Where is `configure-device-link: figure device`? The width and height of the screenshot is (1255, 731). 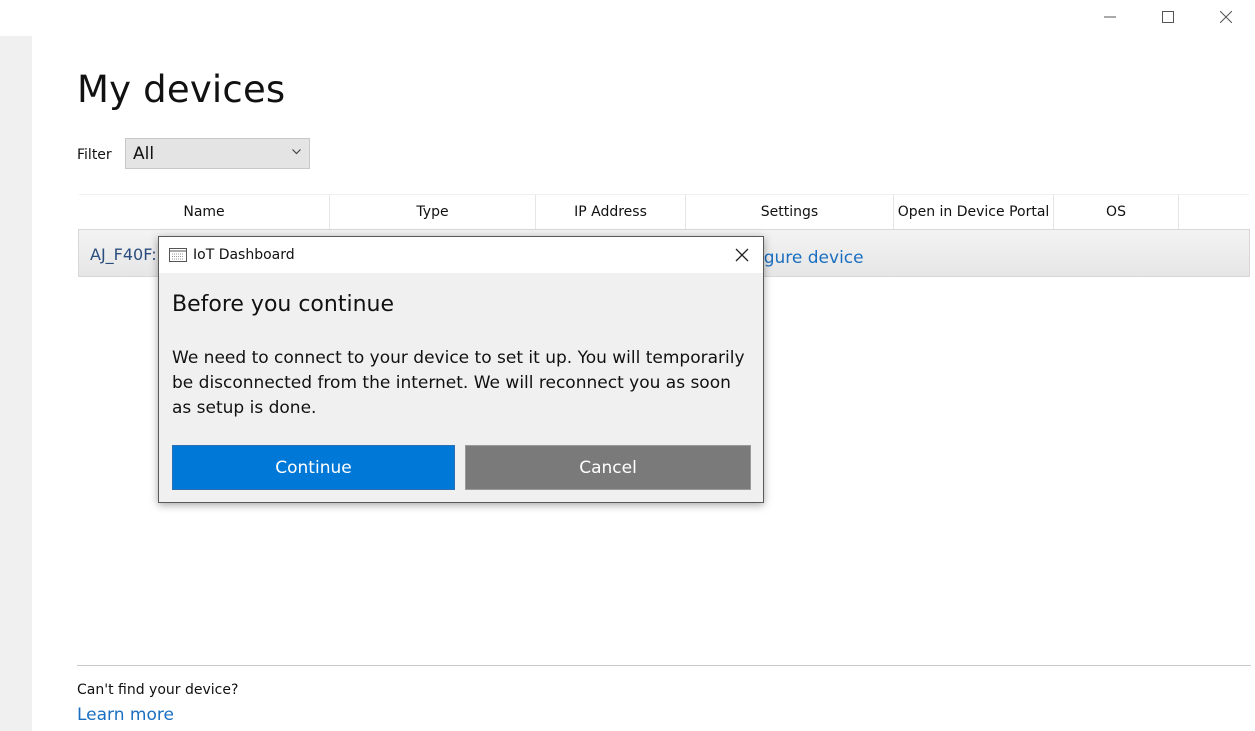
configure-device-link: figure device is located at coordinates (808, 258).